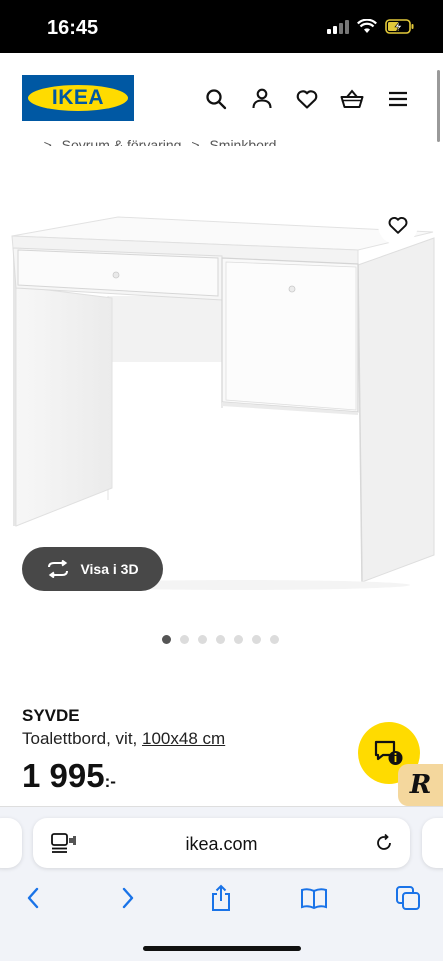 The height and width of the screenshot is (961, 443). I want to click on menu-icon, so click(398, 99).